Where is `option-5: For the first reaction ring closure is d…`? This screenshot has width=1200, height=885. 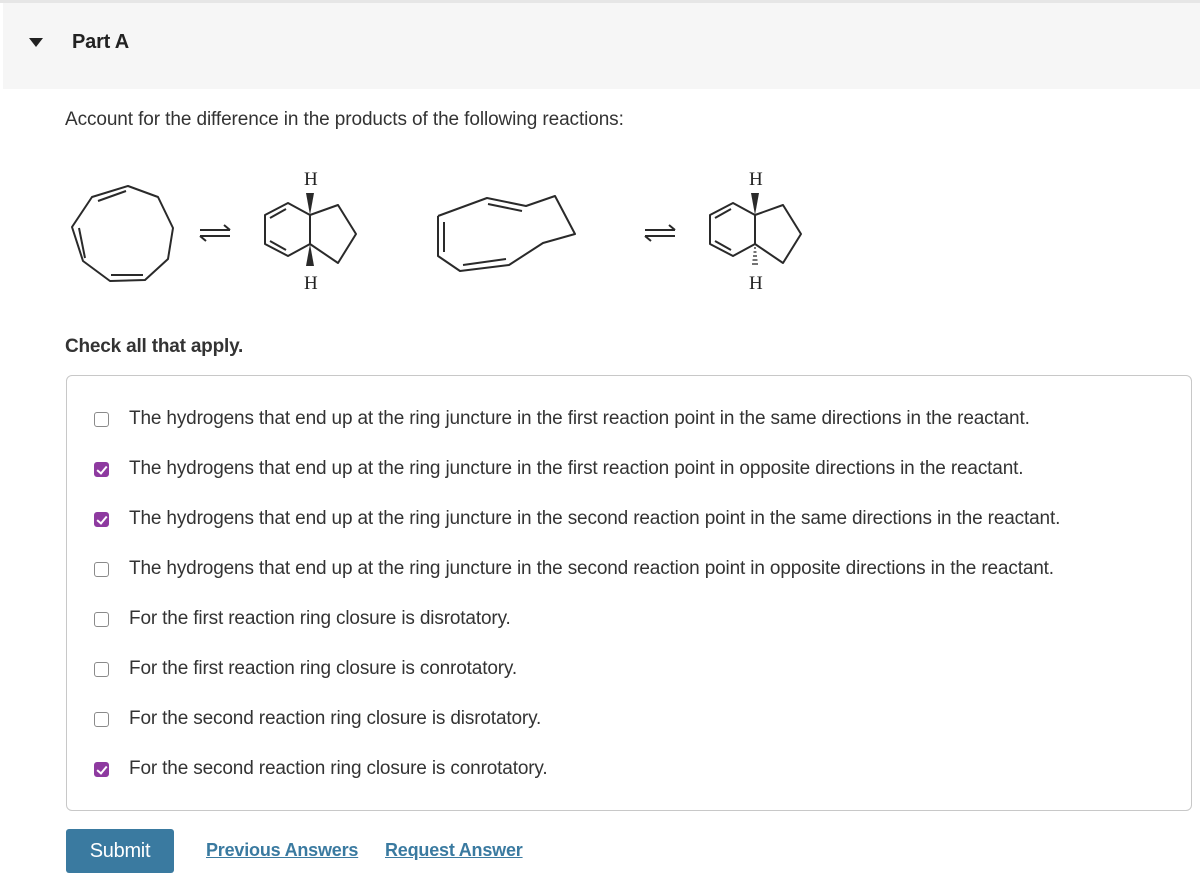
option-5: For the first reaction ring closure is d… is located at coordinates (302, 619).